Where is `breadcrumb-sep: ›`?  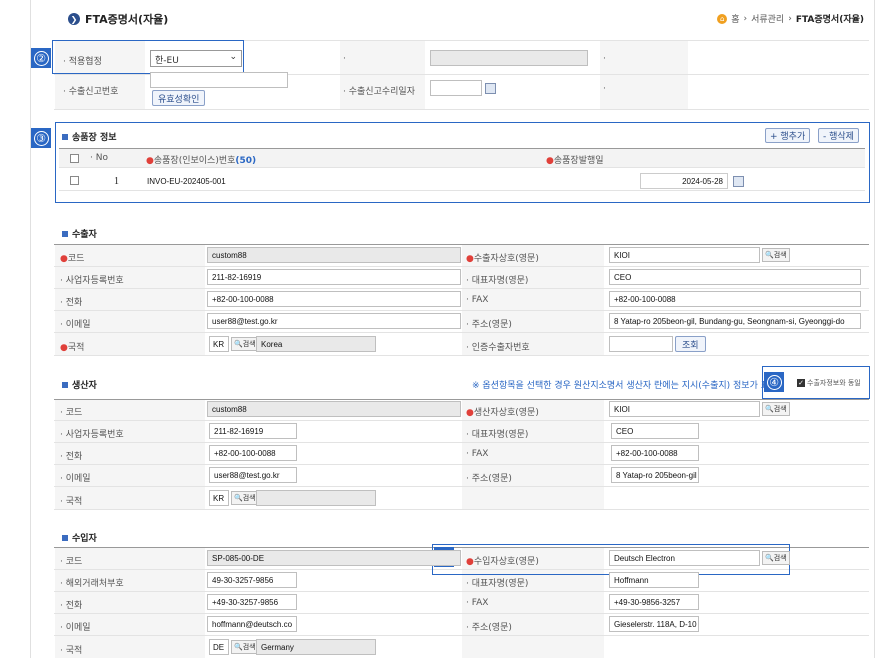 breadcrumb-sep: › is located at coordinates (745, 18).